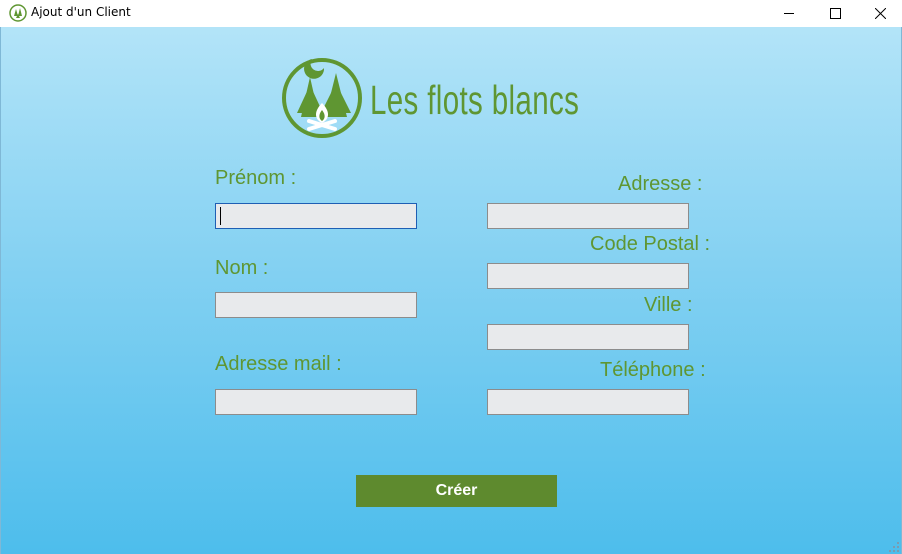 The image size is (902, 554). What do you see at coordinates (220, 216) in the screenshot?
I see `text-caret` at bounding box center [220, 216].